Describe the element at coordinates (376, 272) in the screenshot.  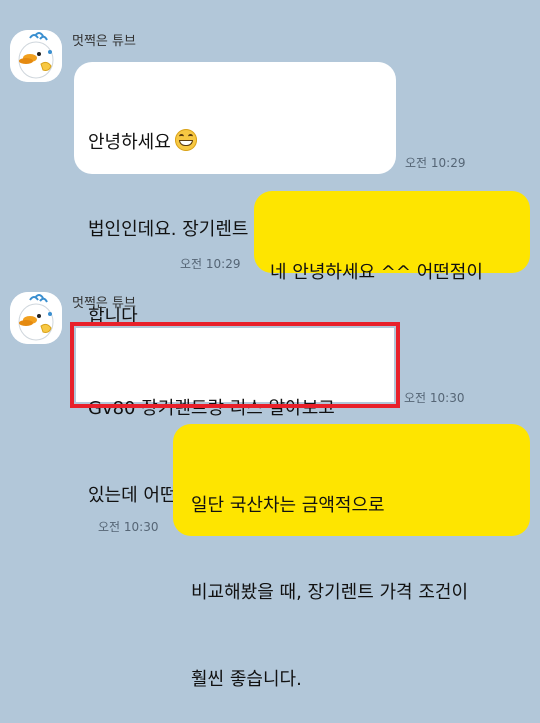
I see `message-line: 네 안녕하세요 ^^ 어떤점이` at that location.